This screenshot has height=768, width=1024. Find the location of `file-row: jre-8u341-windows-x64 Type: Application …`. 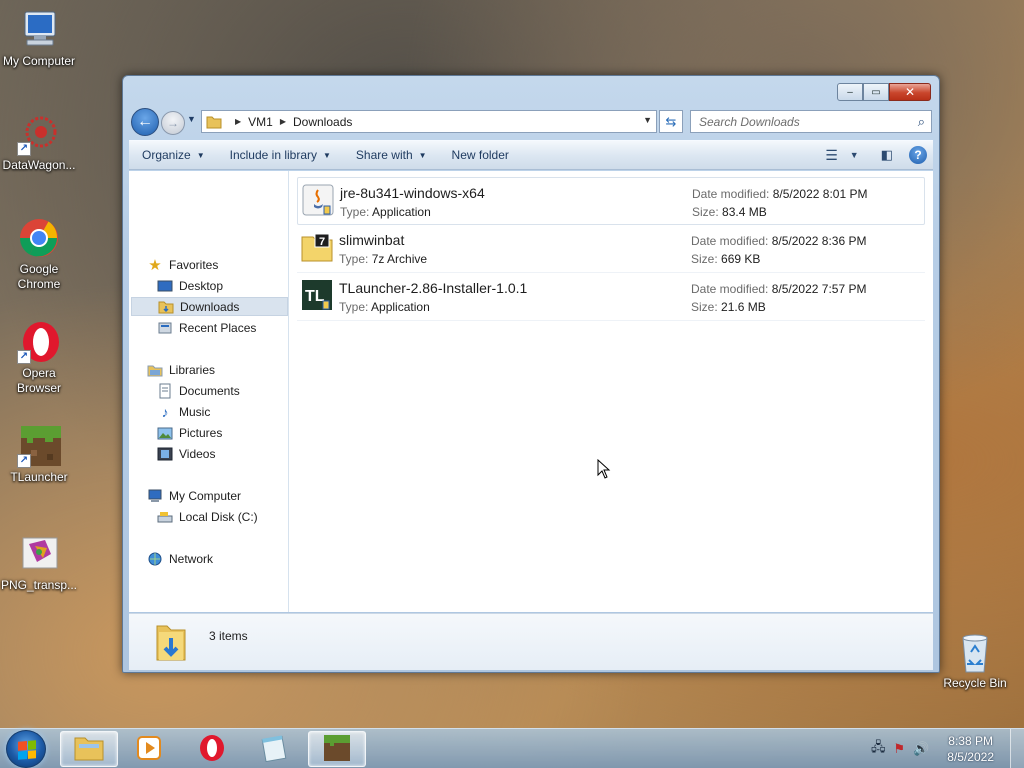

file-row: jre-8u341-windows-x64 Type: Application … is located at coordinates (611, 201).